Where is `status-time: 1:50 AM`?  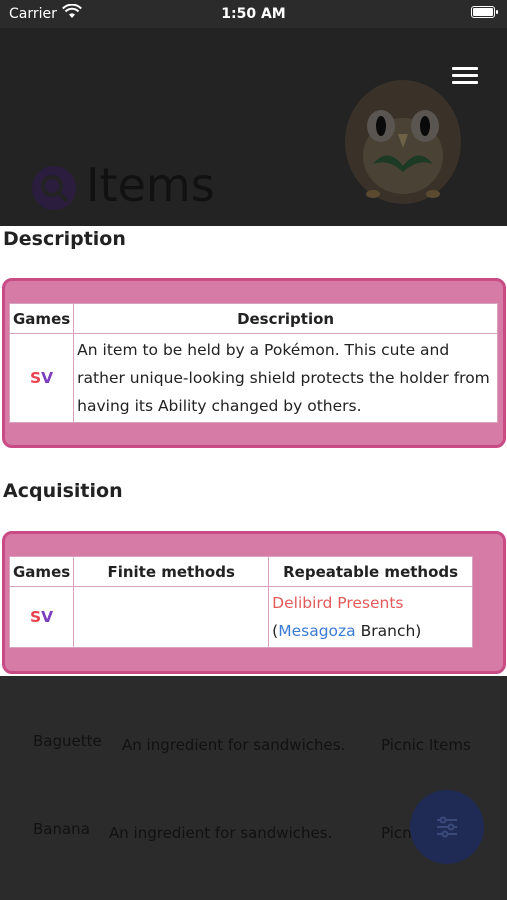
status-time: 1:50 AM is located at coordinates (253, 14).